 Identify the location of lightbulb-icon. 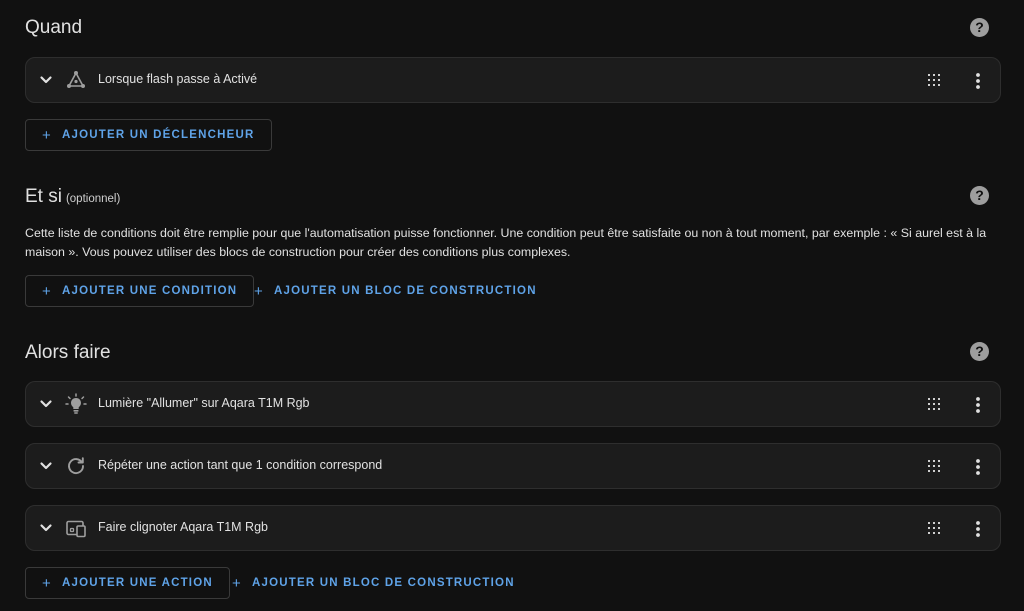
(76, 403).